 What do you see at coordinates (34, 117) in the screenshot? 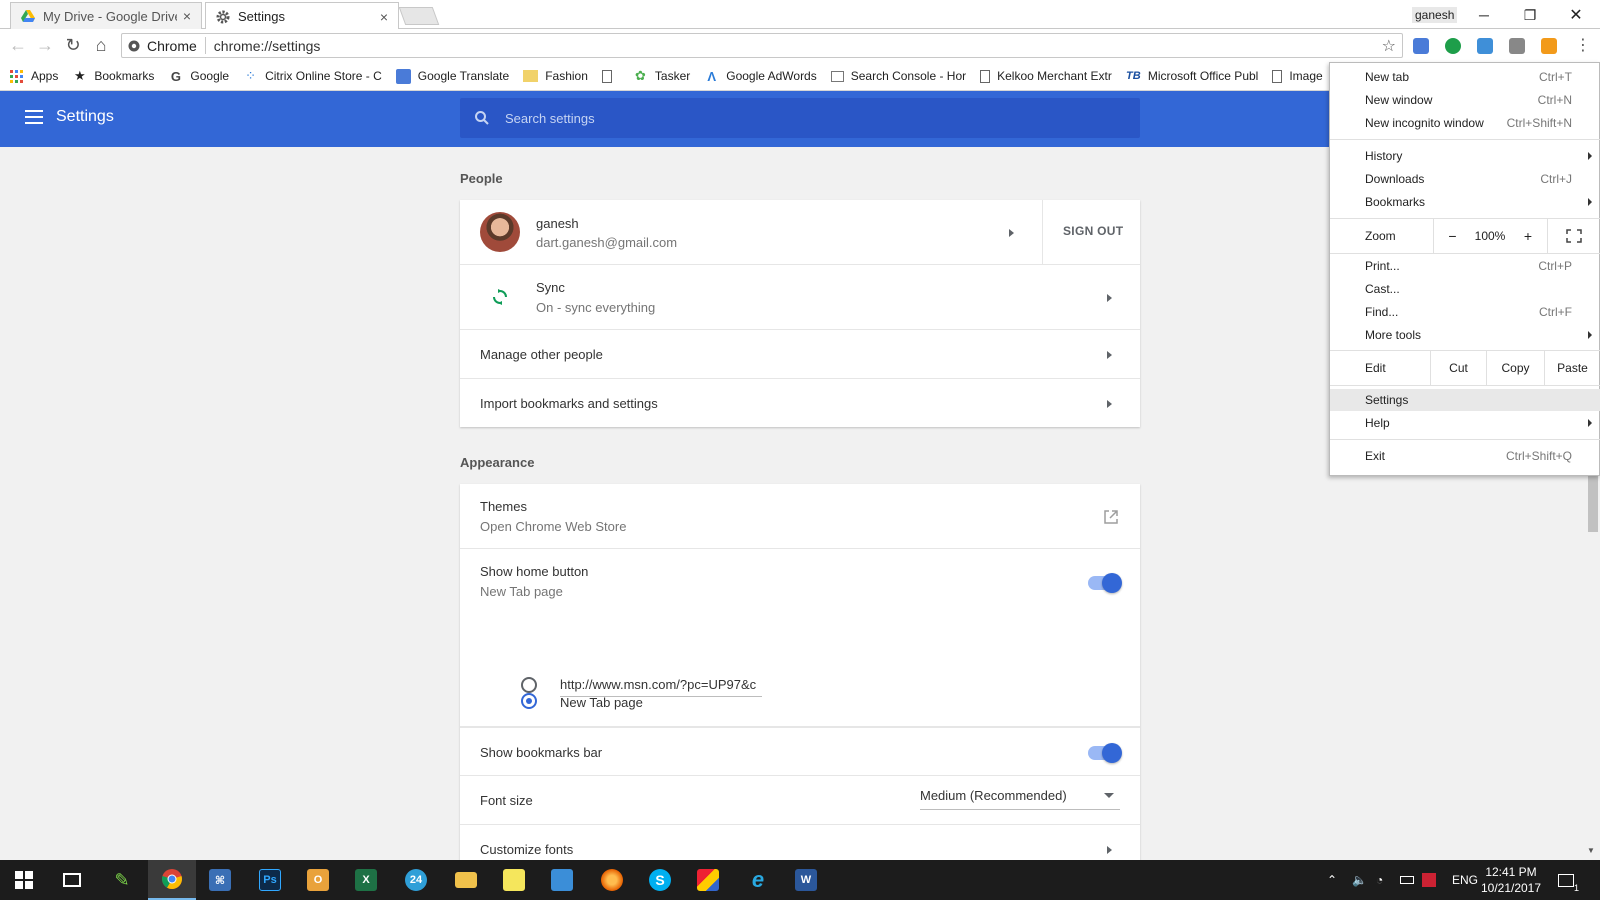
I see `hamburger-menu-icon` at bounding box center [34, 117].